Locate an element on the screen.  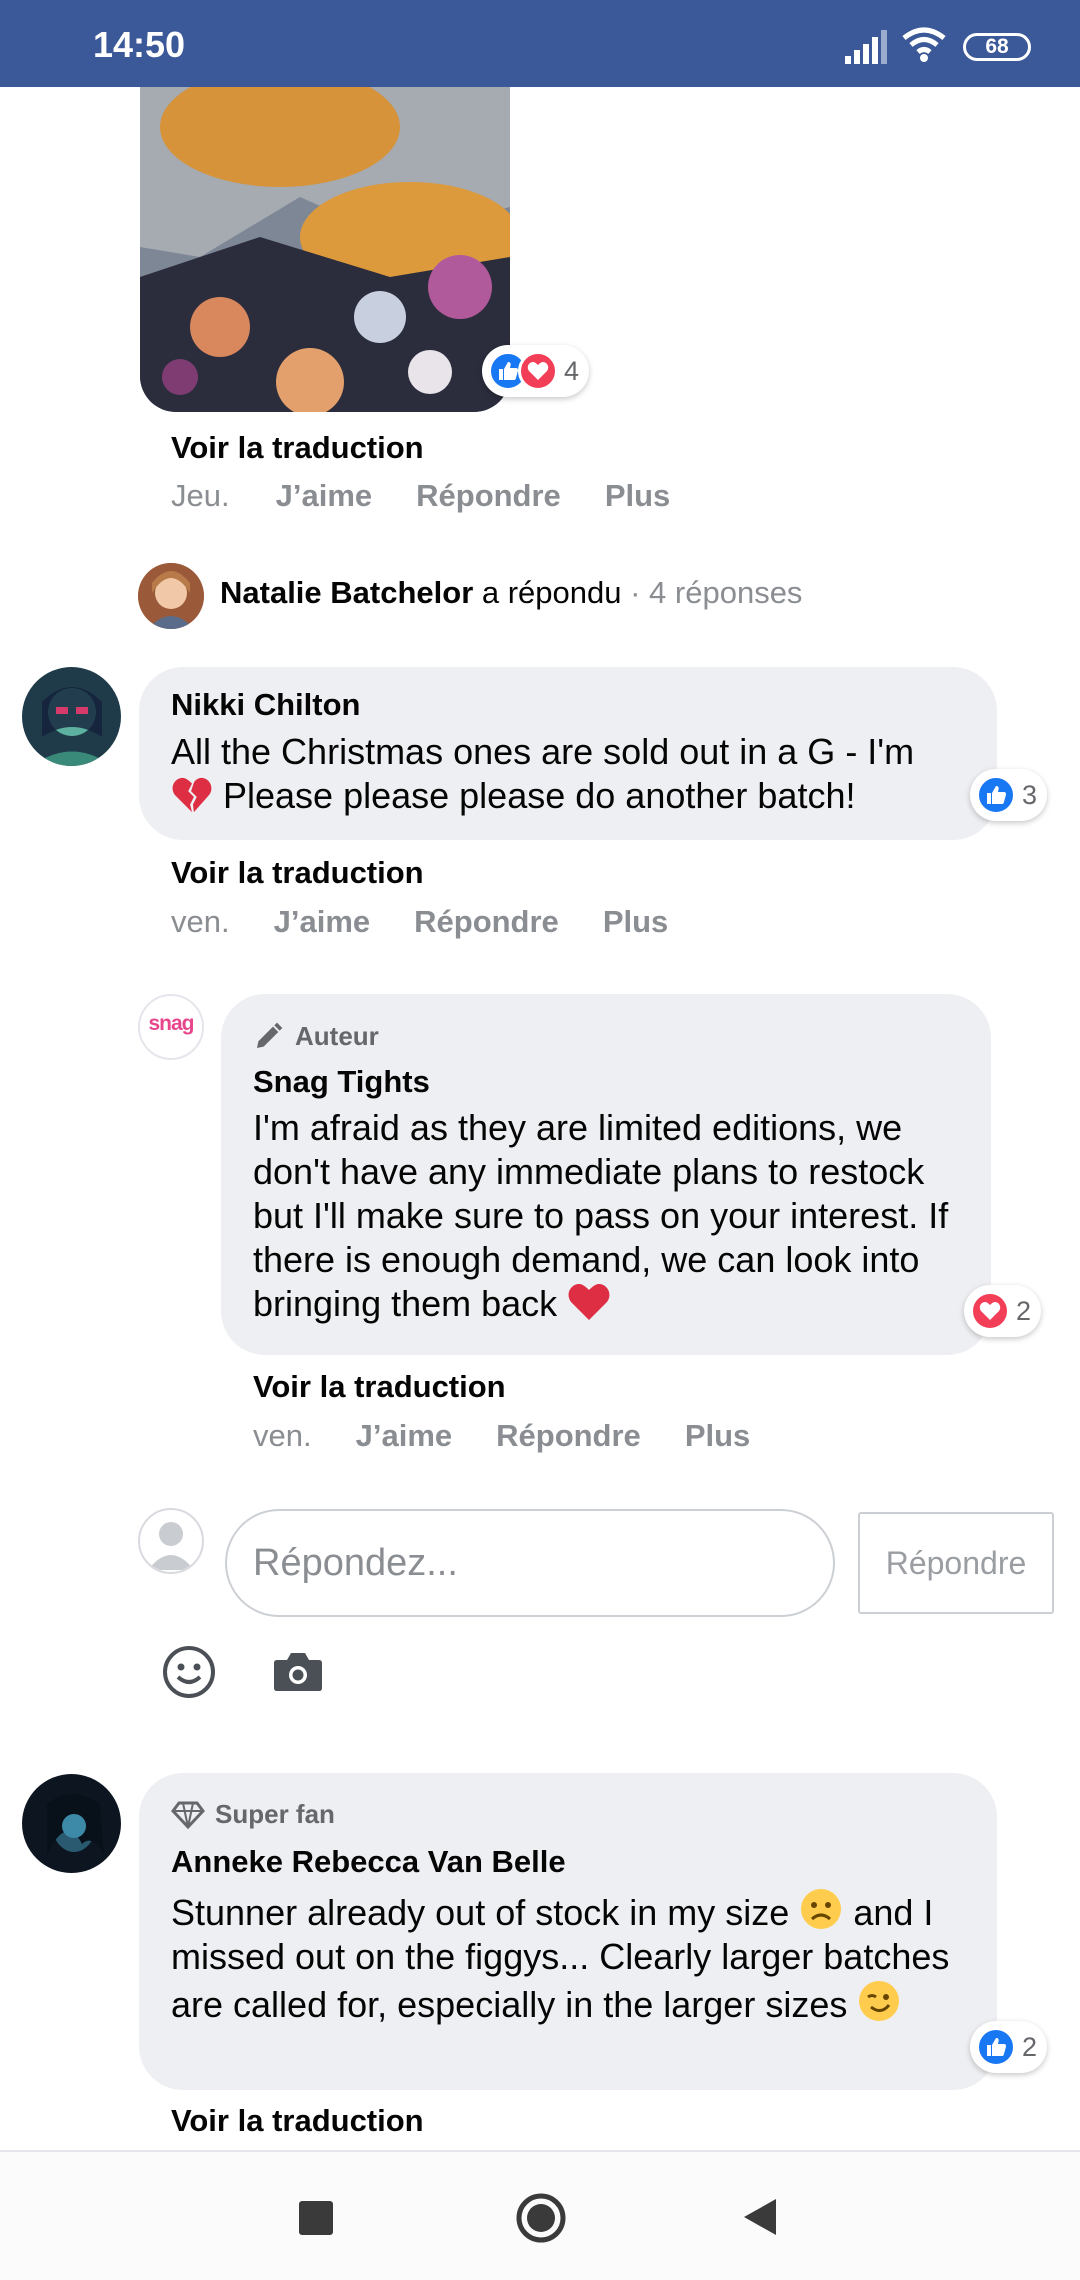
author-badge: Auteur is located at coordinates (316, 1036).